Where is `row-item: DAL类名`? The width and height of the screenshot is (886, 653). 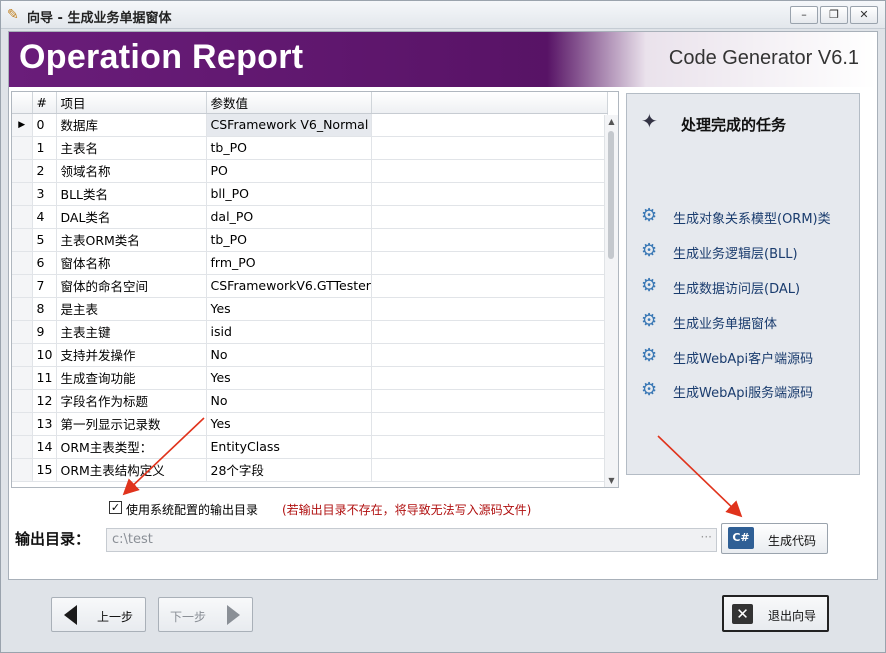 row-item: DAL类名 is located at coordinates (131, 217).